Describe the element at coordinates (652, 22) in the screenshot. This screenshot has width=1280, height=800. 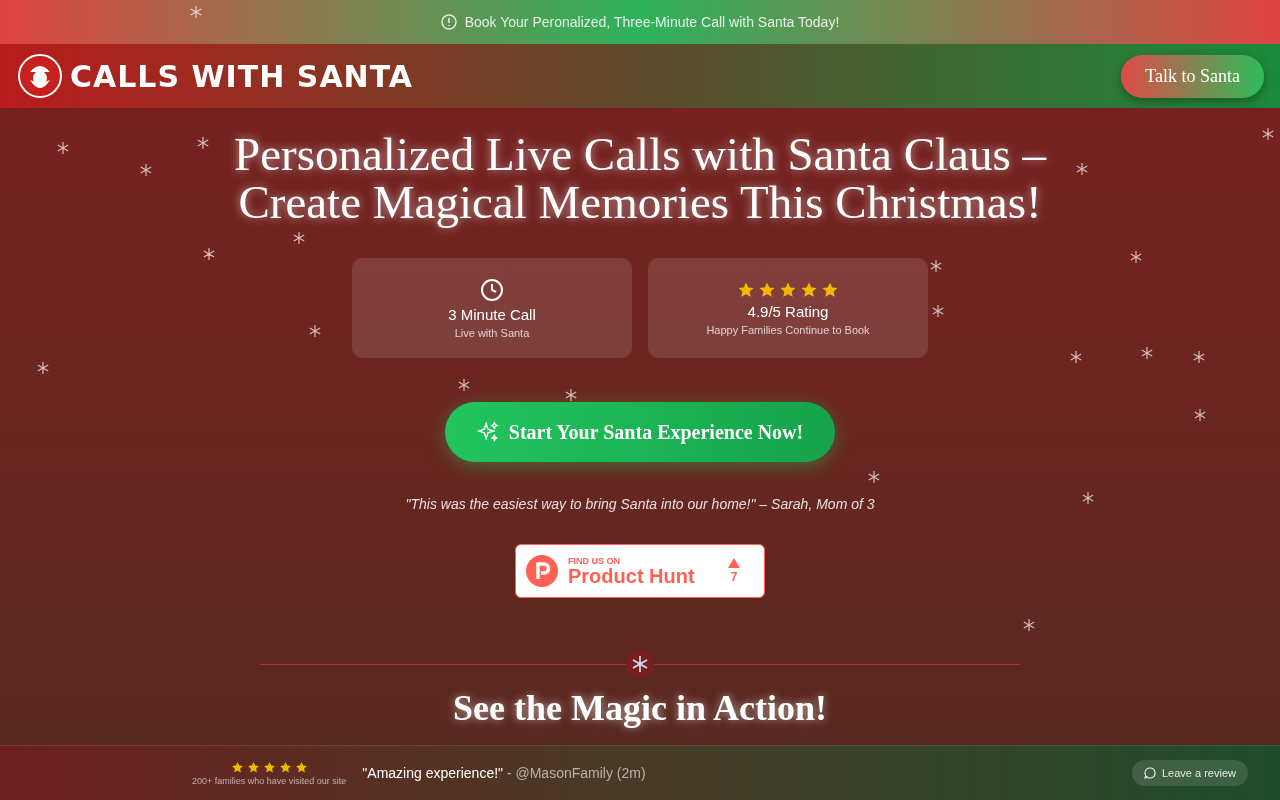
I see `announcement-text: Book Your Peronalized, Three-Minute Call with Santa Today!` at that location.